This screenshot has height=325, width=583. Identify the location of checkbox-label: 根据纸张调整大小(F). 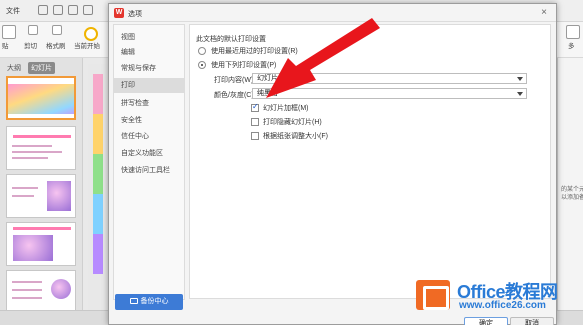
(295, 136).